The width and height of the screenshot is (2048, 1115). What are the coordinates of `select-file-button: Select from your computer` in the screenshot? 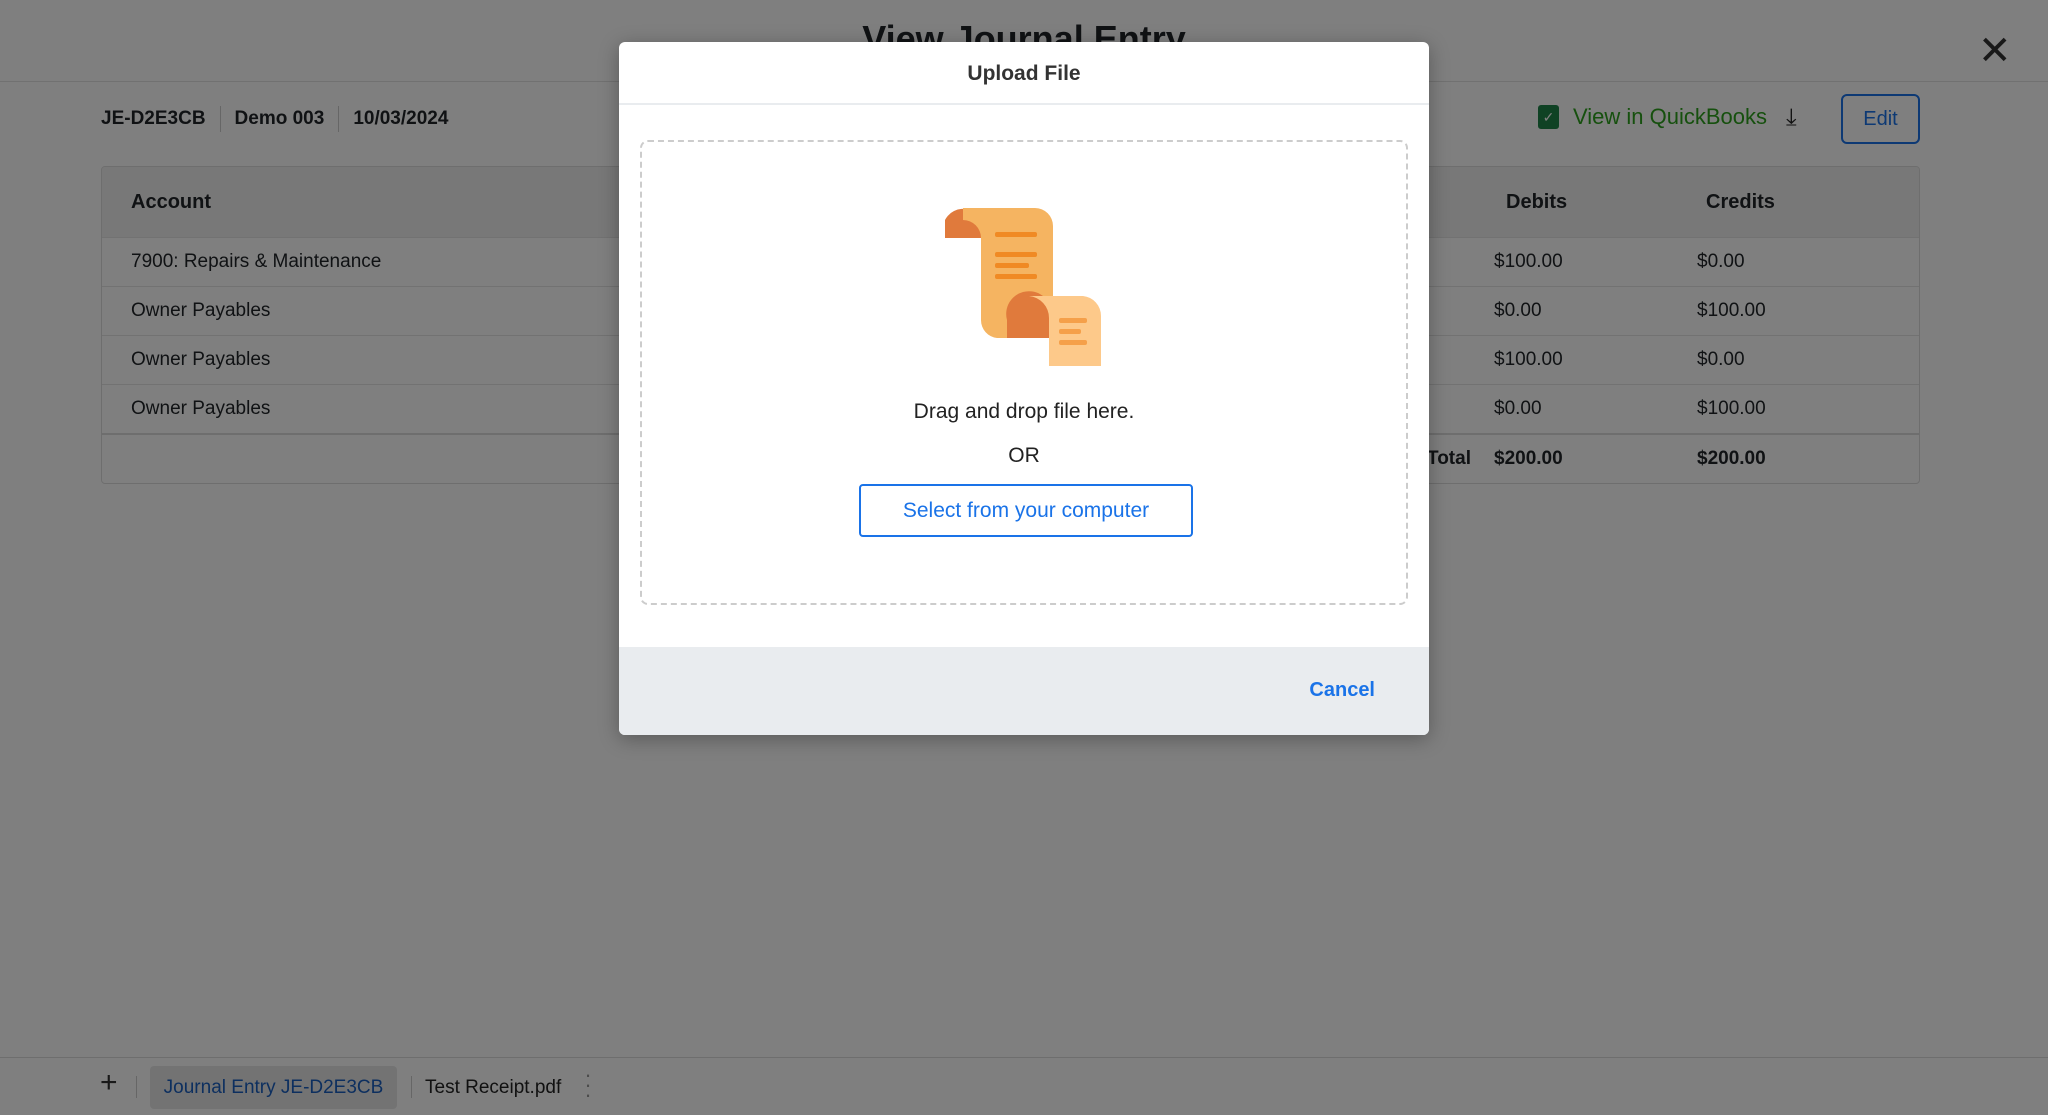 It's located at (1026, 510).